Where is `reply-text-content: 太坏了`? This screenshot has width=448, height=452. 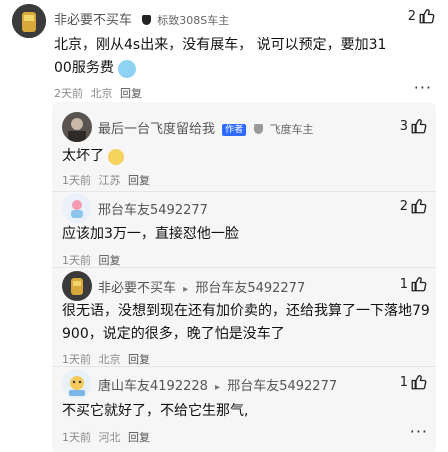 reply-text-content: 太坏了 is located at coordinates (83, 156).